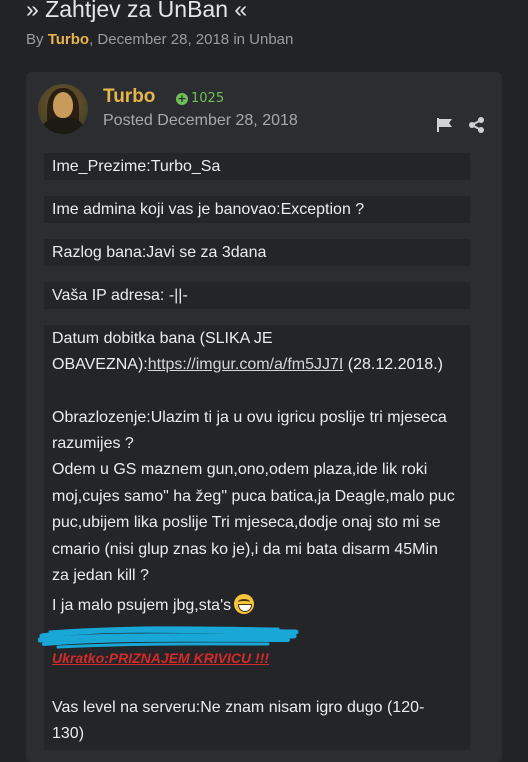 The height and width of the screenshot is (762, 528). Describe the element at coordinates (159, 252) in the screenshot. I see `field-reason: Razlog bana:Javi se za 3dana` at that location.